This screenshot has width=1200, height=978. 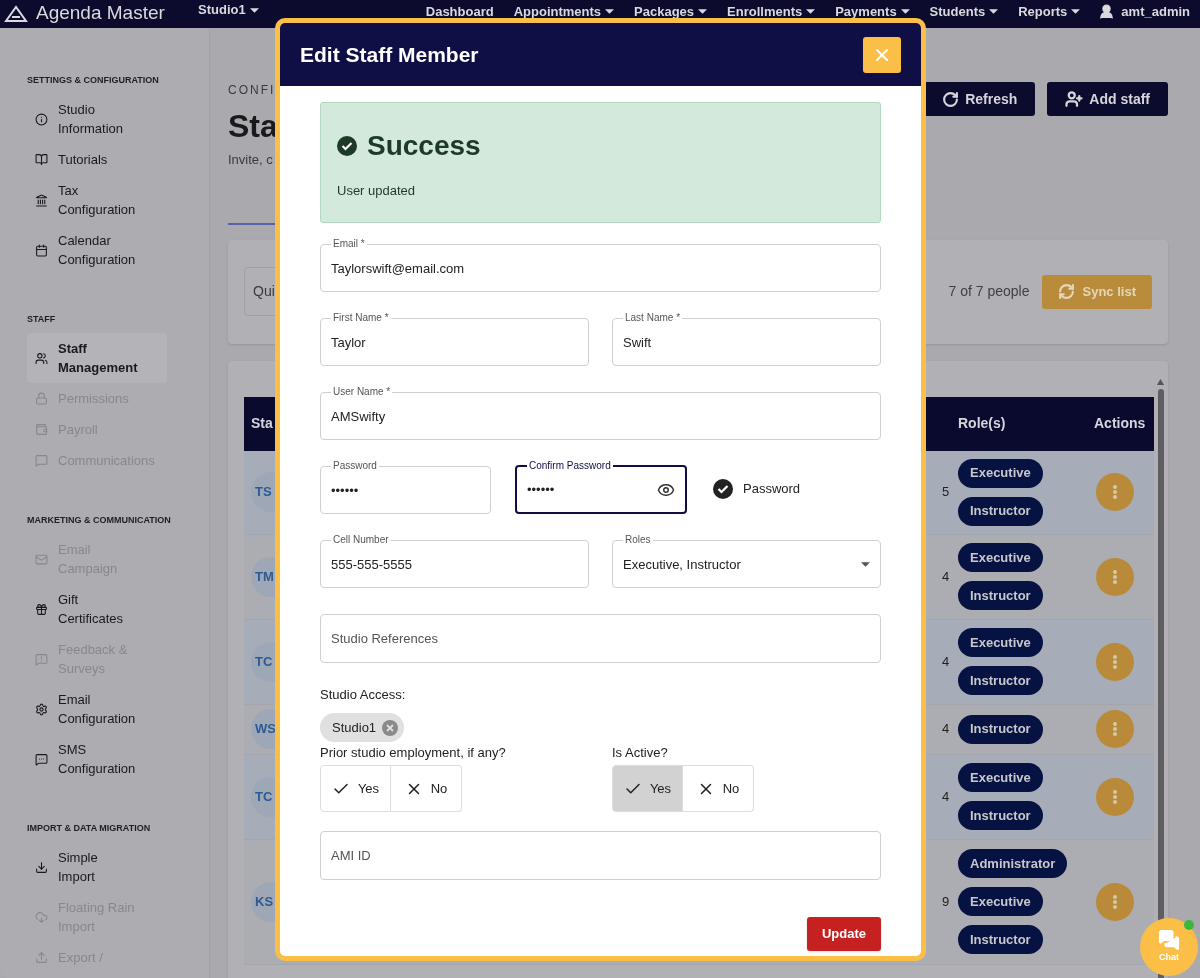 What do you see at coordinates (97, 159) in the screenshot?
I see `sidebar-item: Tutorials` at bounding box center [97, 159].